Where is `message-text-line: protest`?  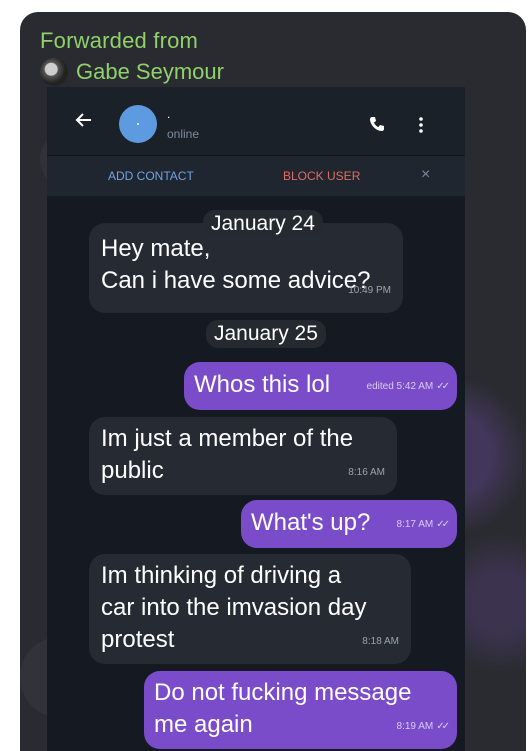
message-text-line: protest is located at coordinates (138, 639).